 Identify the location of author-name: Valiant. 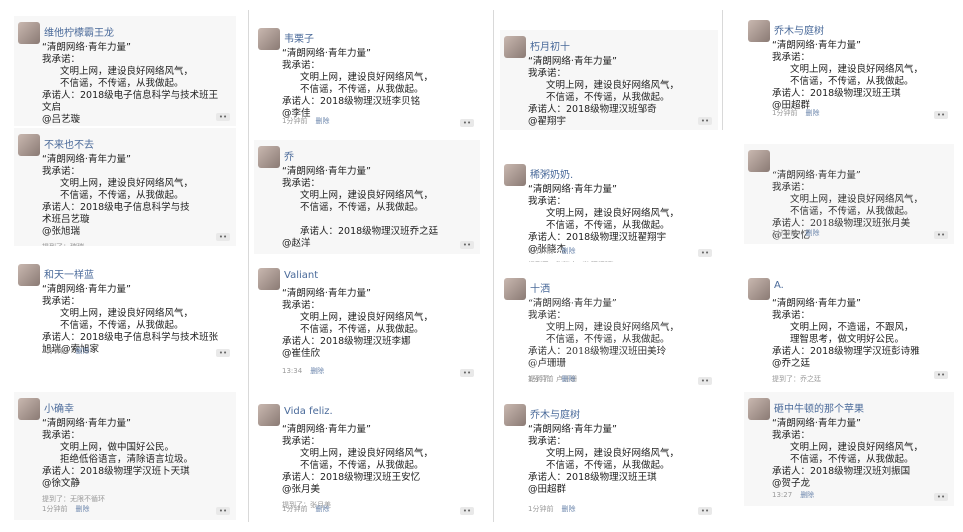
(301, 275).